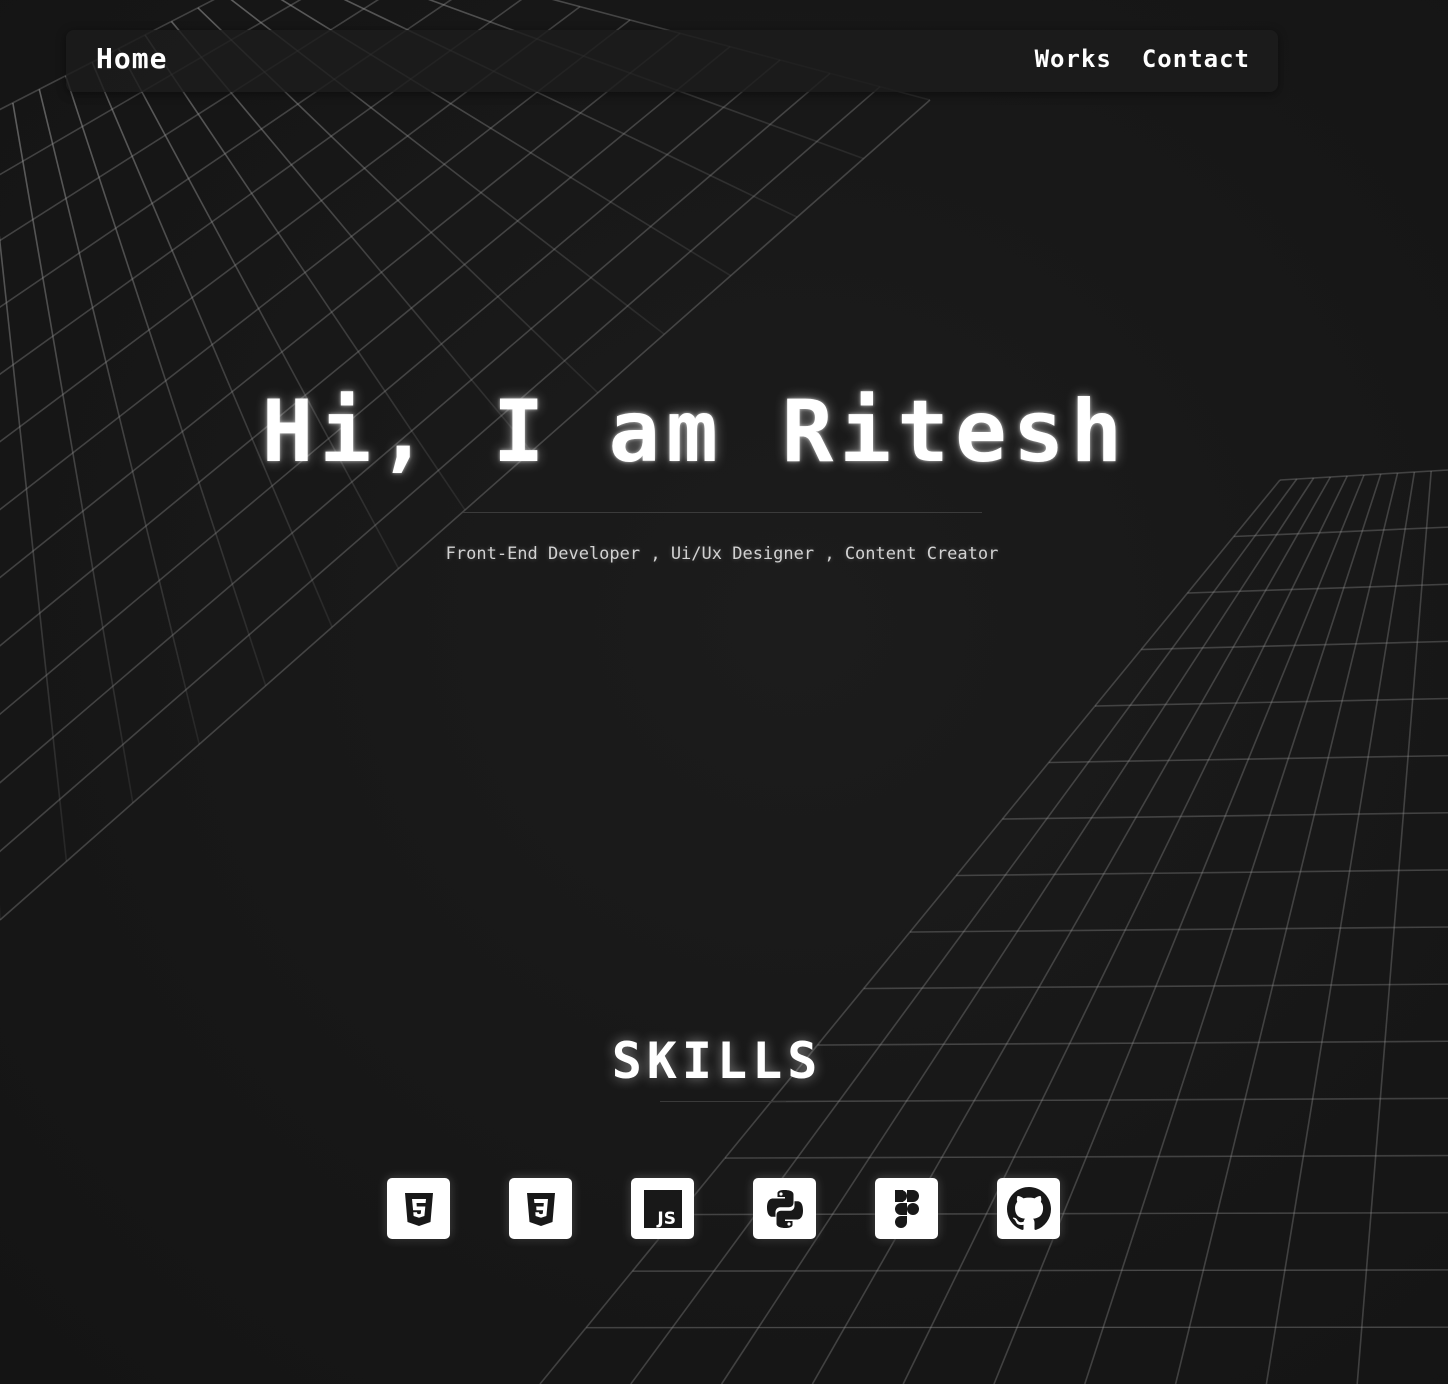 This screenshot has width=1448, height=1384. What do you see at coordinates (672, 61) in the screenshot?
I see `top-navbar: Home Works Contact` at bounding box center [672, 61].